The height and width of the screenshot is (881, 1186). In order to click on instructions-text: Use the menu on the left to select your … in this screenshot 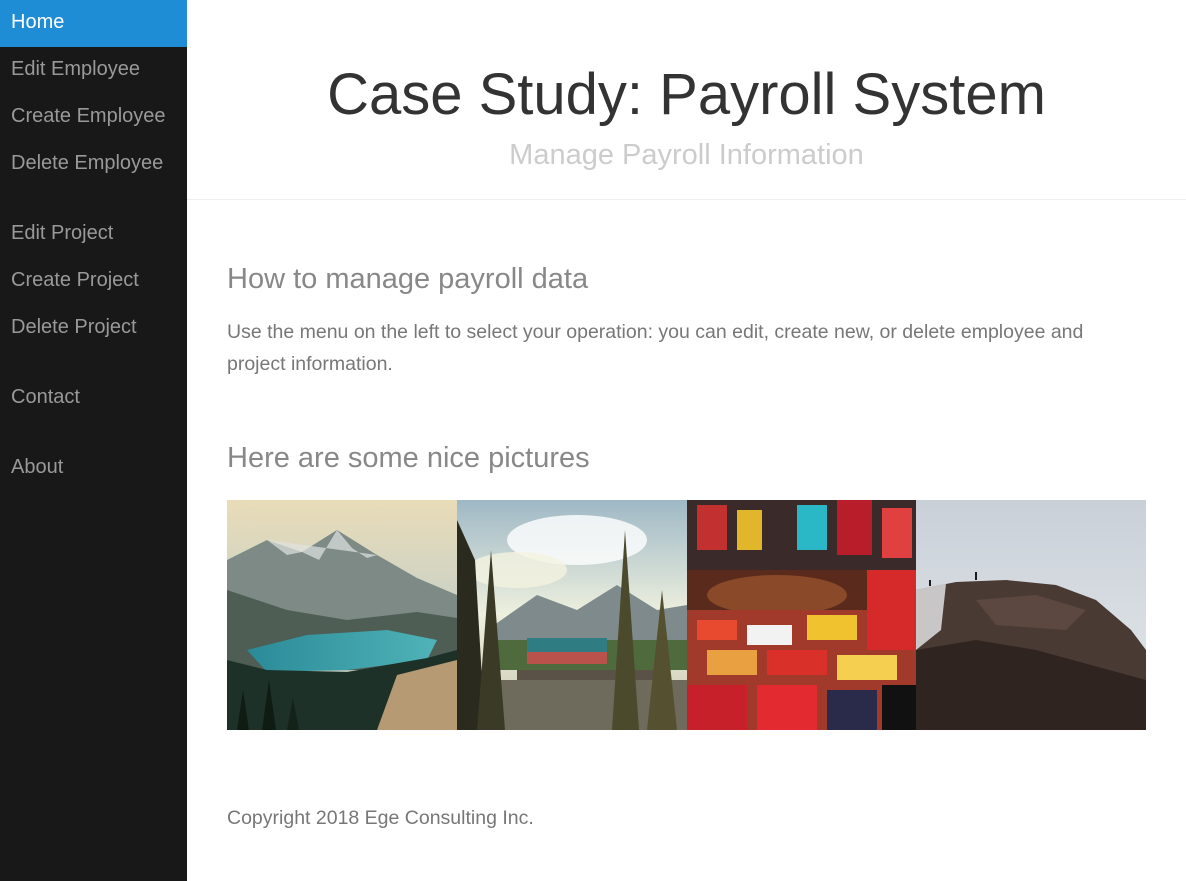, I will do `click(655, 348)`.